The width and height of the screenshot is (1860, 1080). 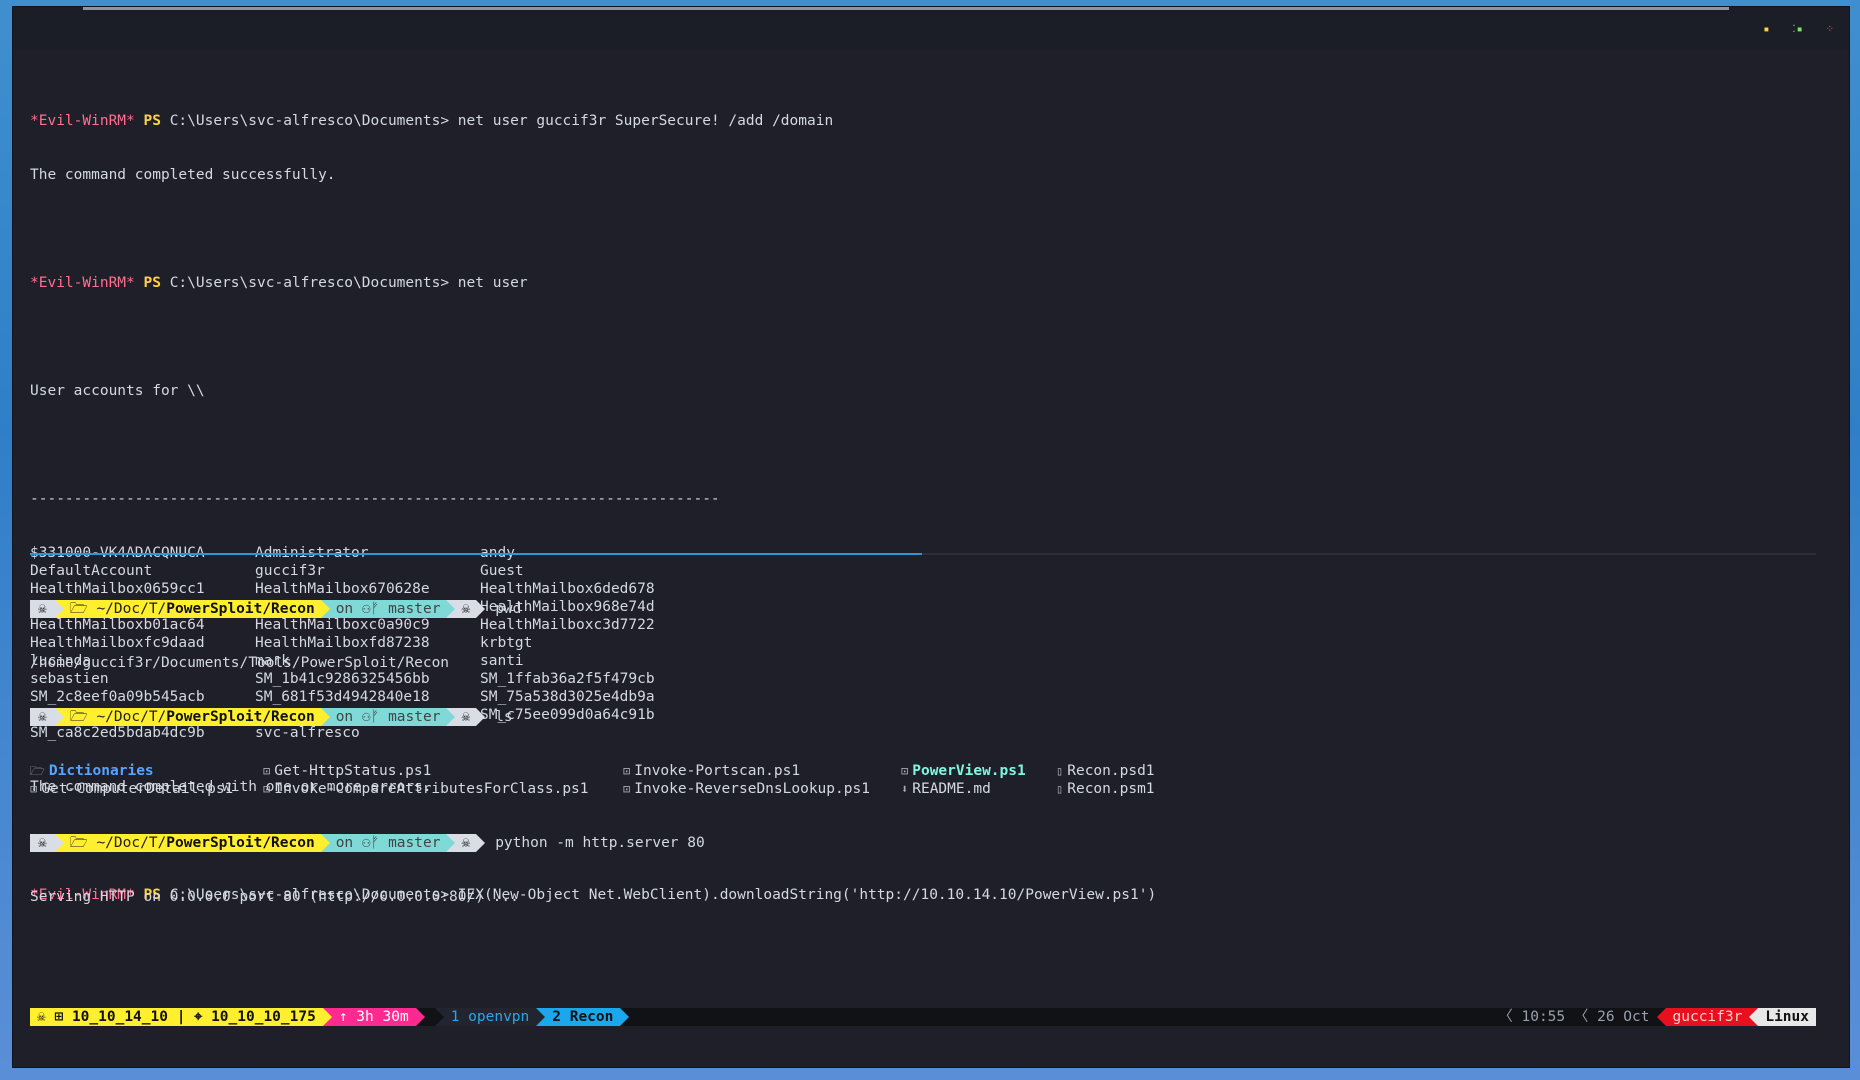 I want to click on network-icon: ⊞, so click(x=59, y=1017).